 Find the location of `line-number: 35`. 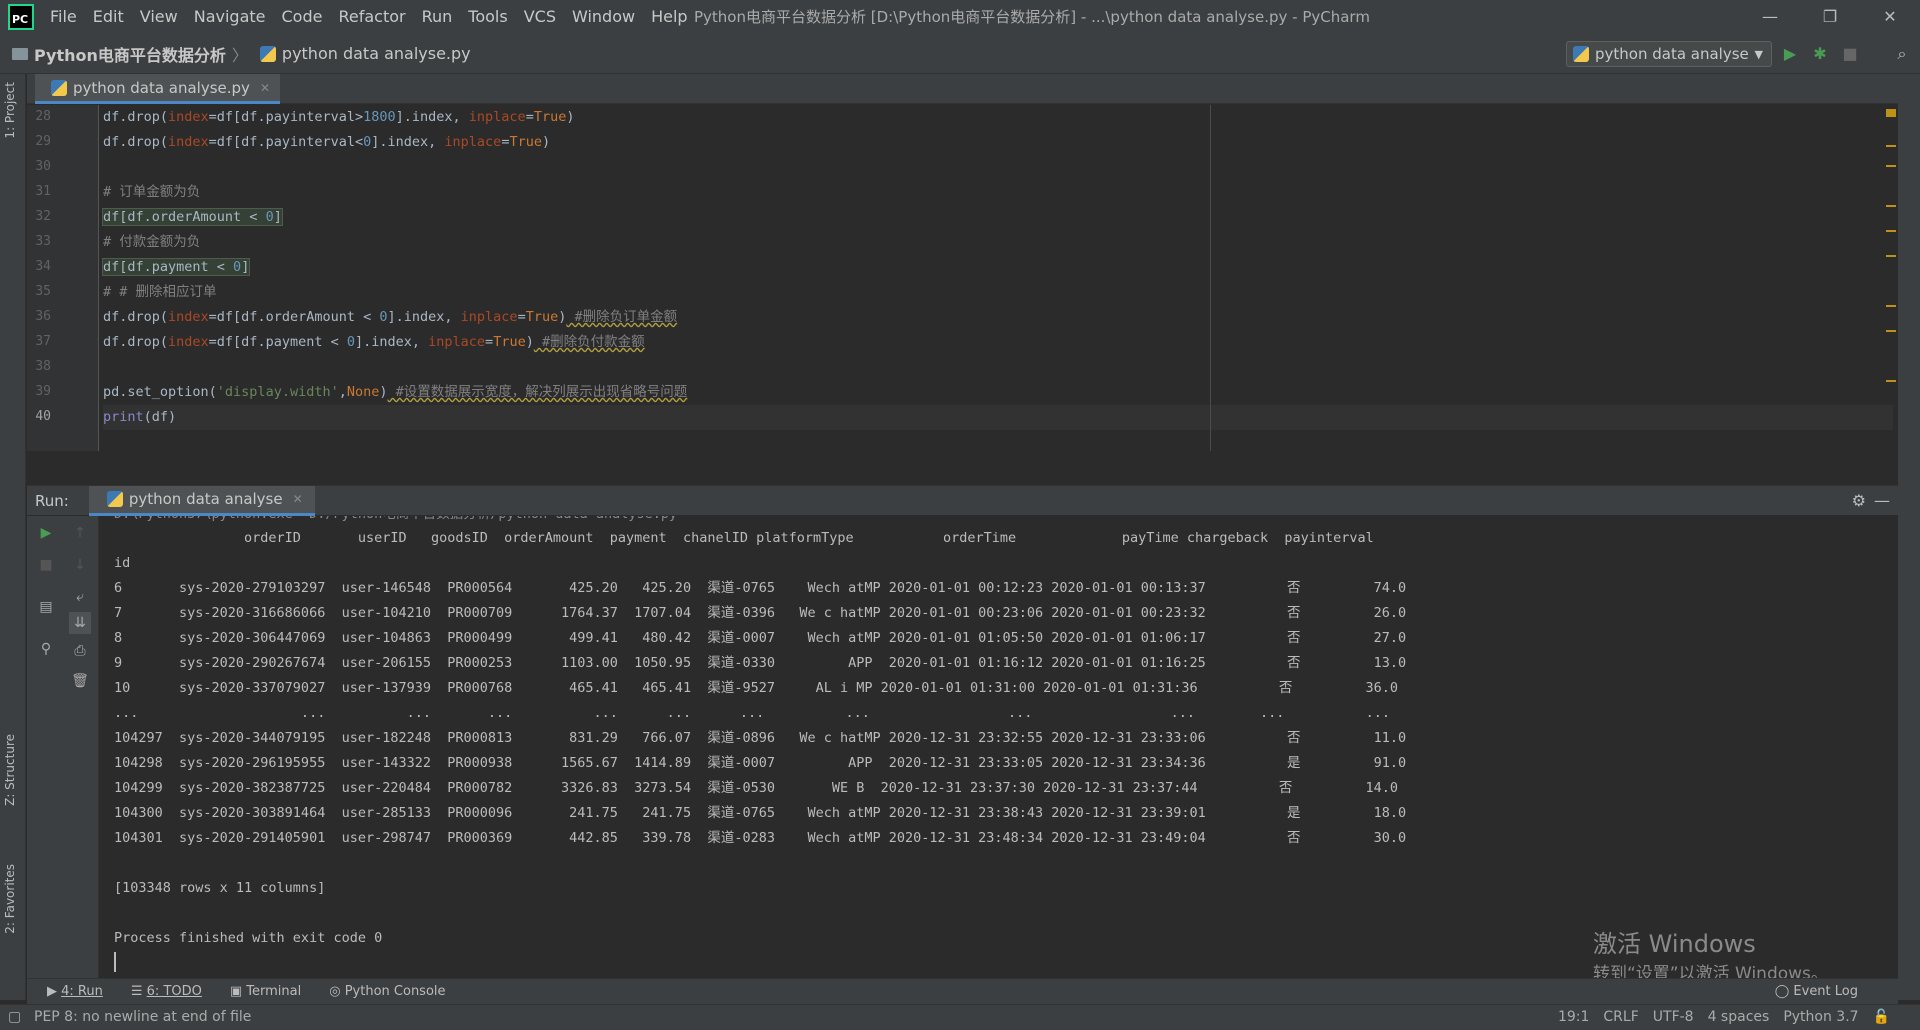

line-number: 35 is located at coordinates (43, 291).